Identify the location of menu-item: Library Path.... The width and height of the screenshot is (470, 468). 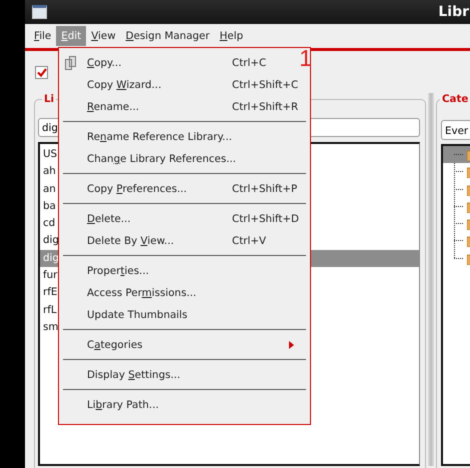
(176, 405).